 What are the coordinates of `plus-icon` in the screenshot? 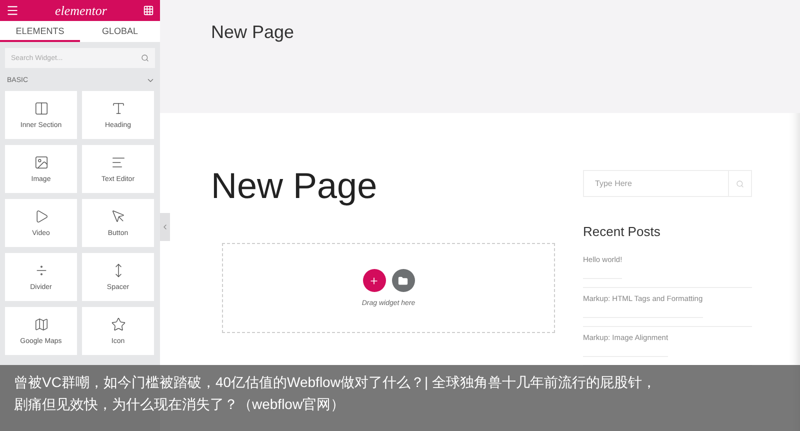 It's located at (374, 281).